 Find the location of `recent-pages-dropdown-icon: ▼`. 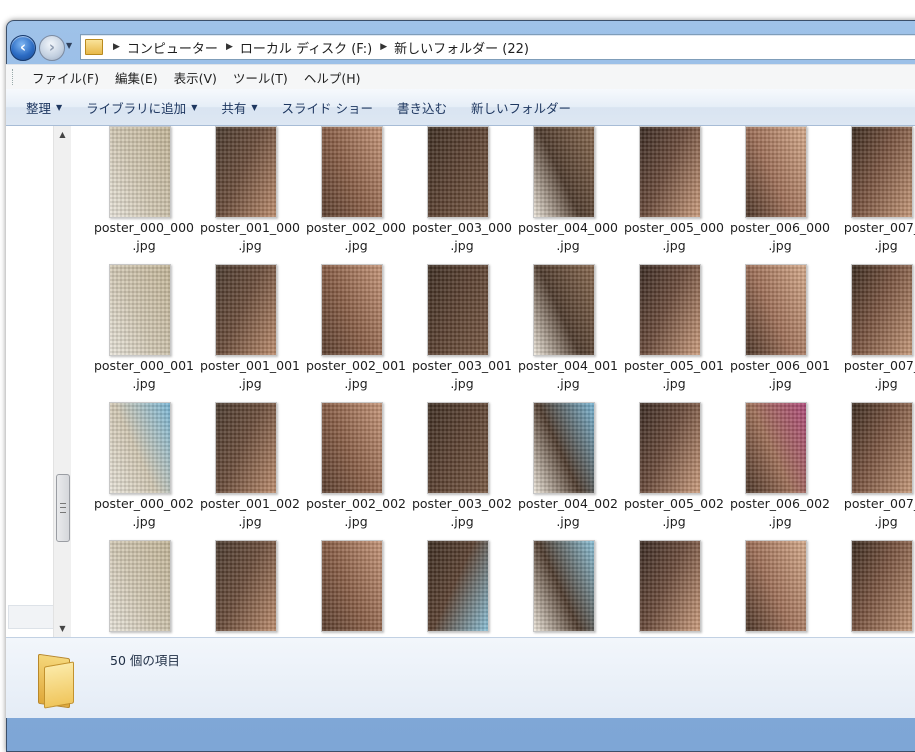

recent-pages-dropdown-icon: ▼ is located at coordinates (70, 46).